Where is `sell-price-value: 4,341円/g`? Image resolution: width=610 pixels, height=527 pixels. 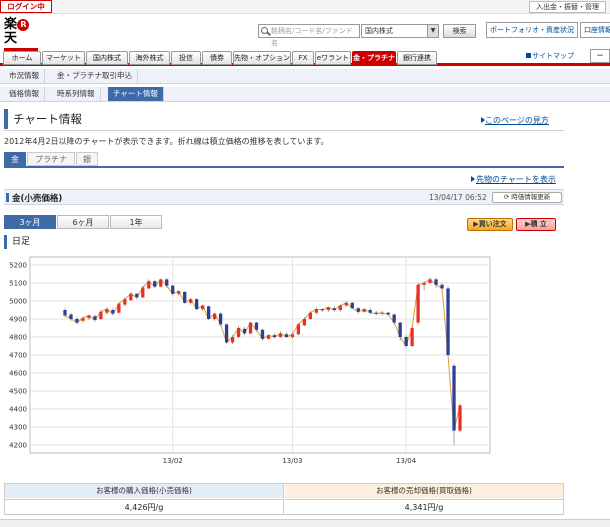 sell-price-value: 4,341円/g is located at coordinates (424, 506).